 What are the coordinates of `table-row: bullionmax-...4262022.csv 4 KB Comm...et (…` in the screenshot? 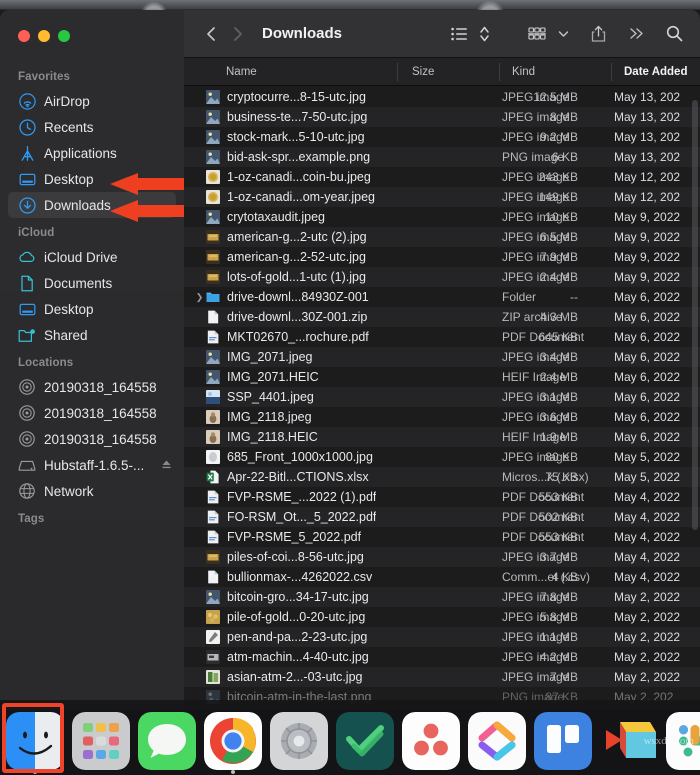 It's located at (442, 577).